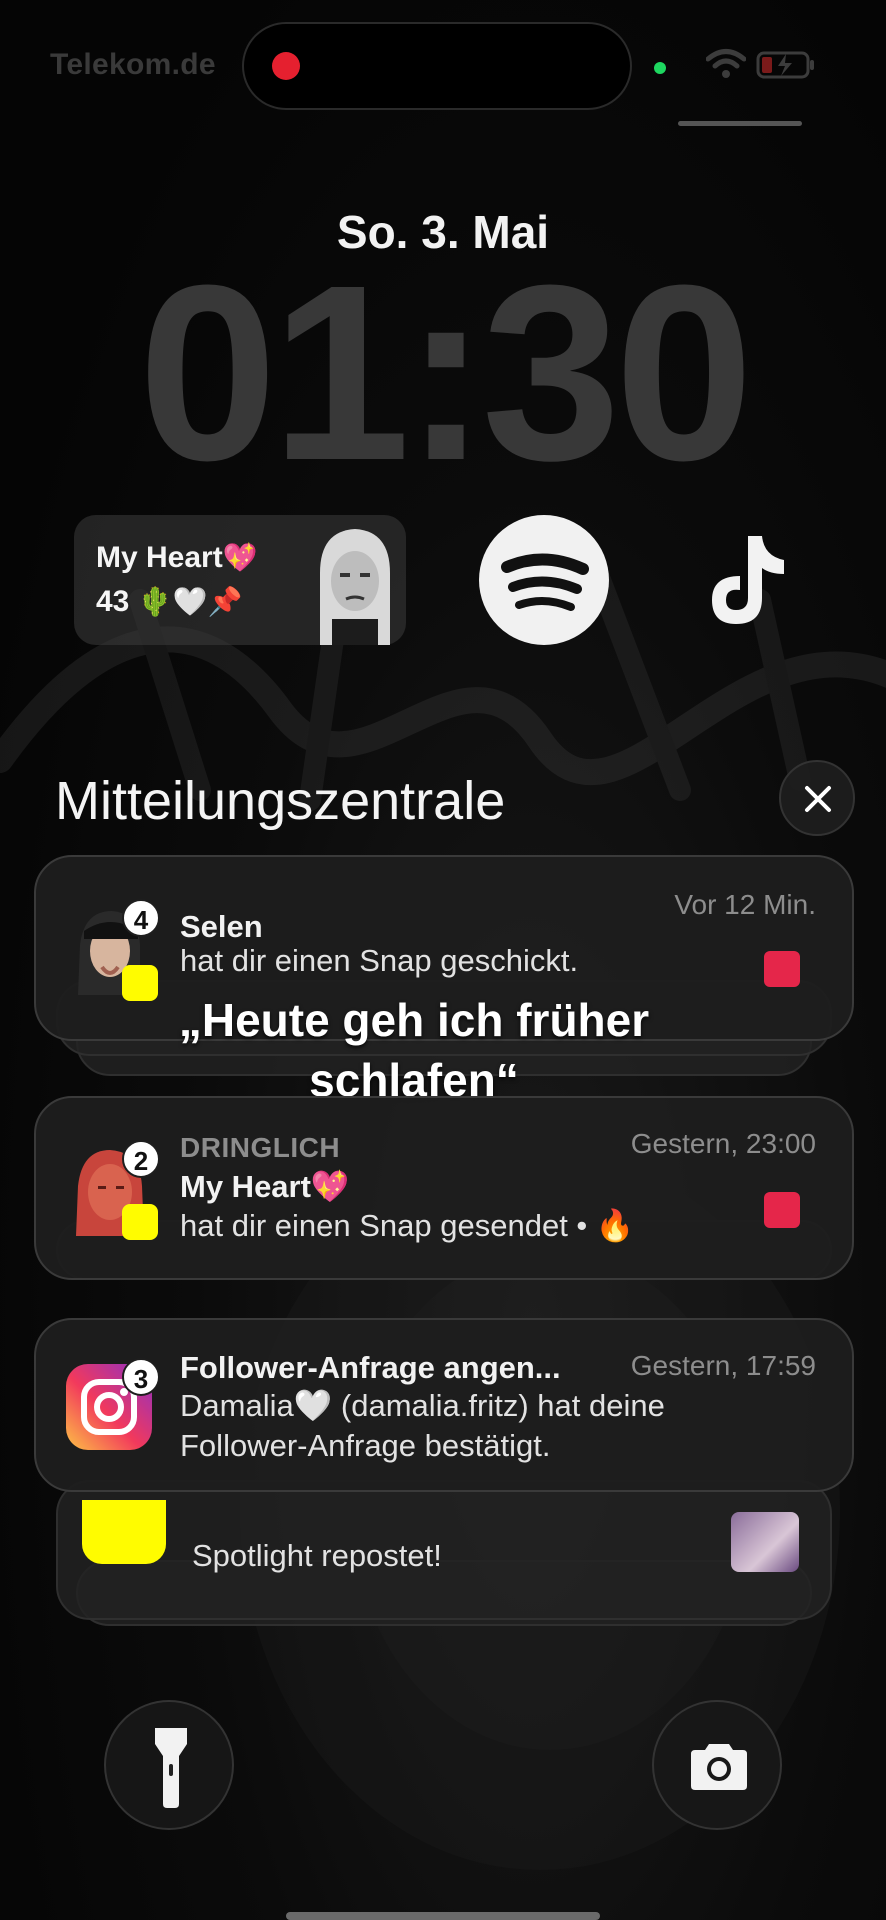  Describe the element at coordinates (159, 557) in the screenshot. I see `widget-title-text: My Heart` at that location.